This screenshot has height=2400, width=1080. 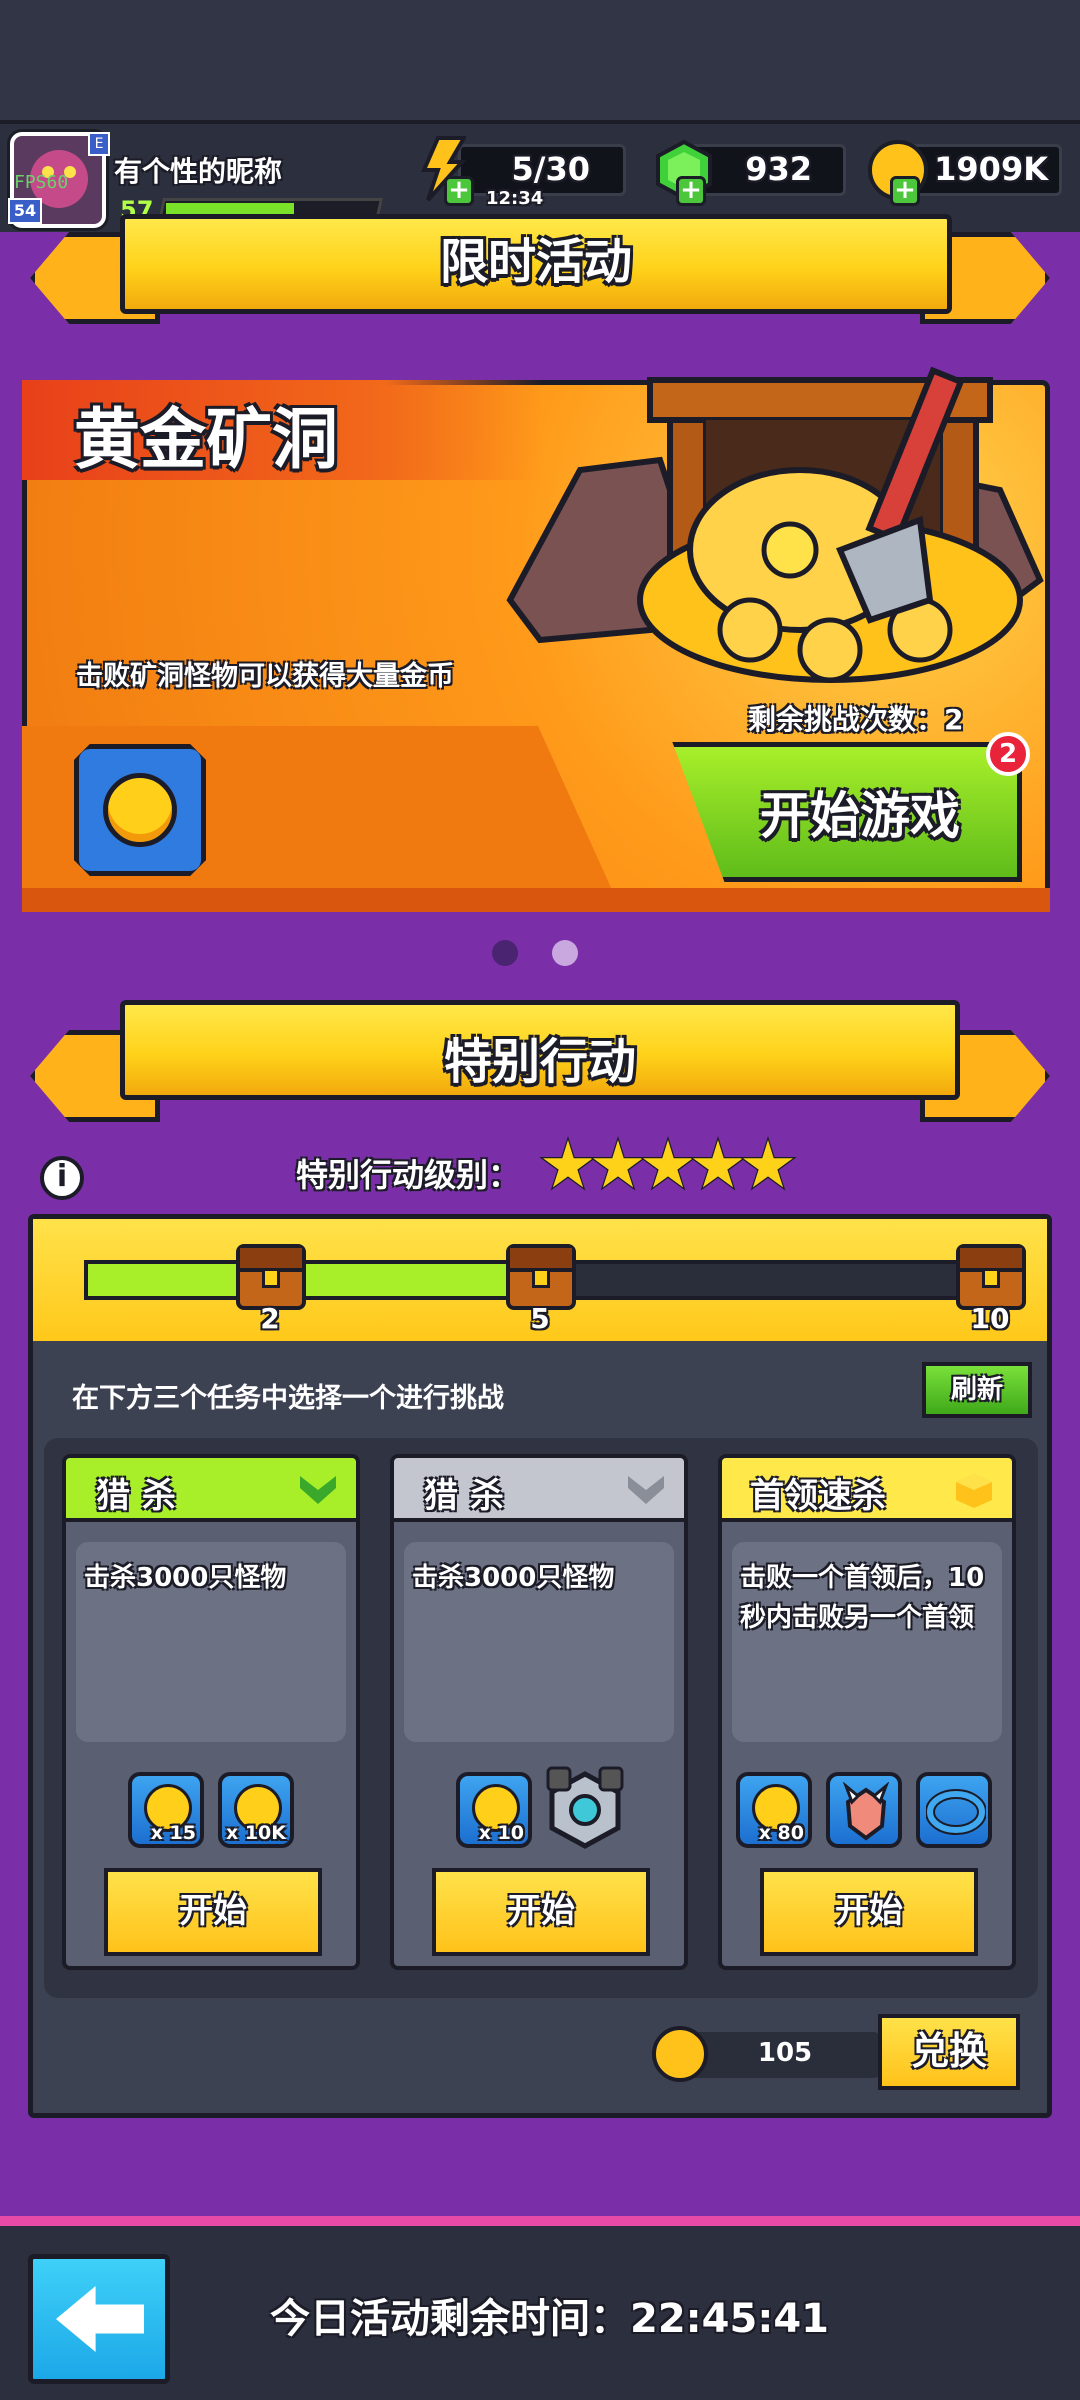 I want to click on reward-coins: x 15, so click(x=166, y=1810).